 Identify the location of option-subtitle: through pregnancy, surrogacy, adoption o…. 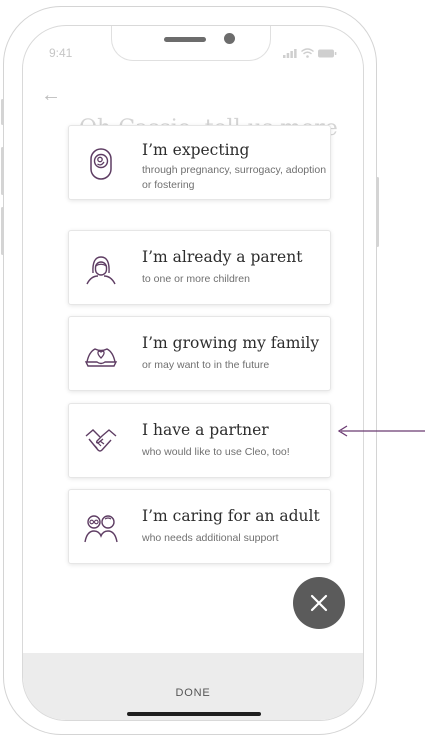
(234, 177).